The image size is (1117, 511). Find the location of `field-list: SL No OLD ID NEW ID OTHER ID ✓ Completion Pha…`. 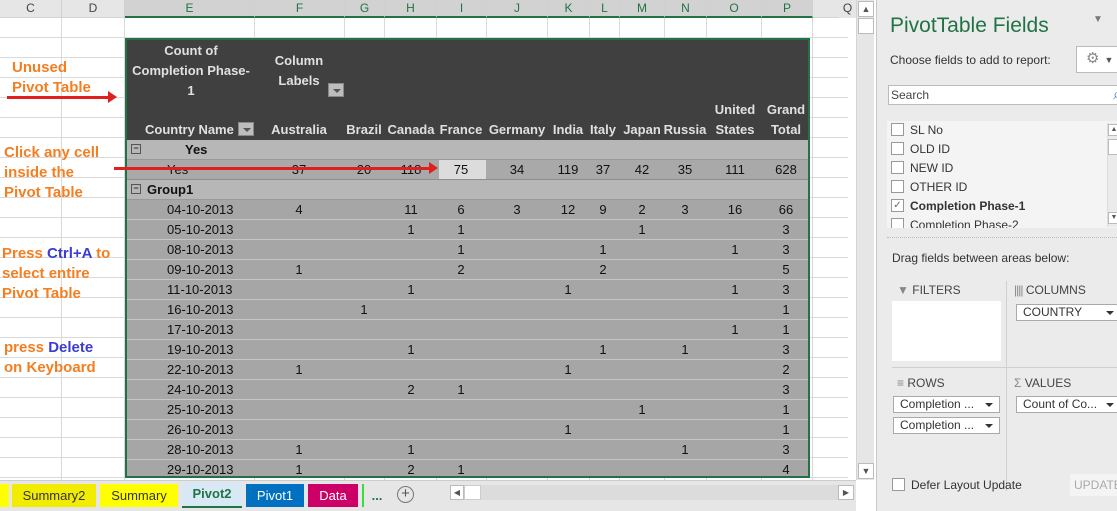

field-list: SL No OLD ID NEW ID OTHER ID ✓ Completion Pha… is located at coordinates (1002, 174).